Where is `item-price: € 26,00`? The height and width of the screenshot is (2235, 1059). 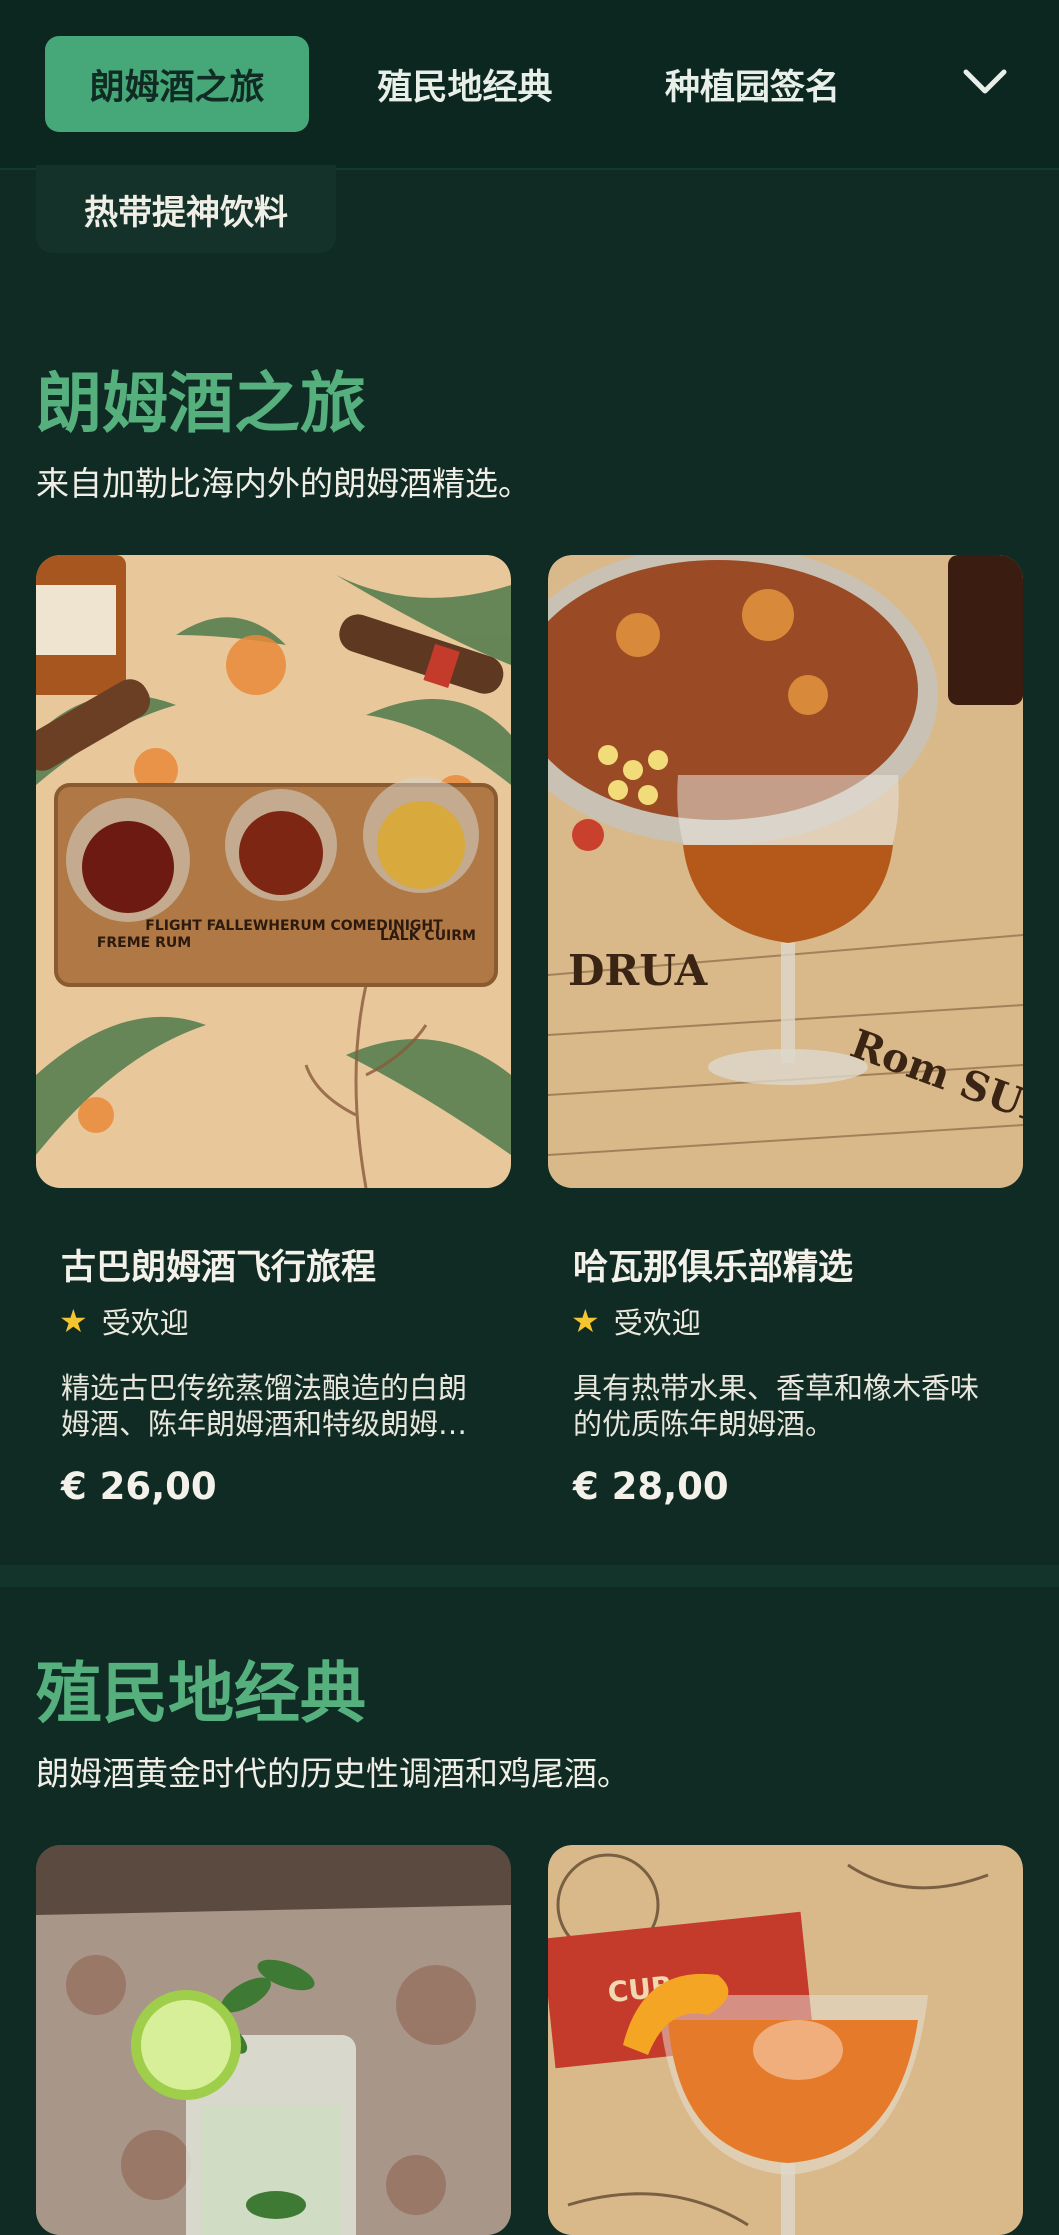 item-price: € 26,00 is located at coordinates (139, 1486).